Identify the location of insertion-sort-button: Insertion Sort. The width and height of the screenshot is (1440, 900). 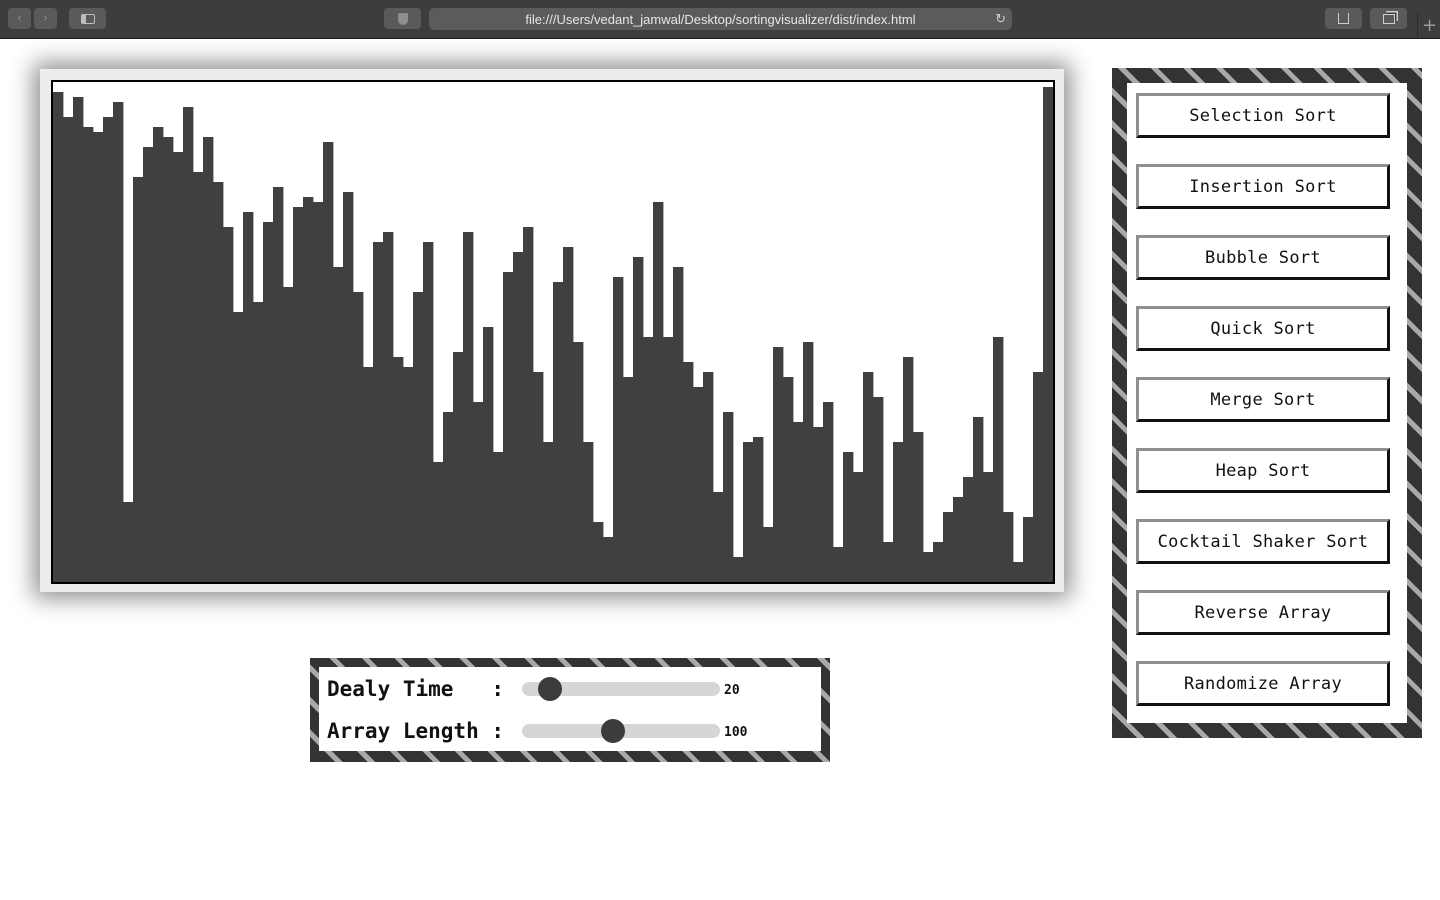
(1263, 186).